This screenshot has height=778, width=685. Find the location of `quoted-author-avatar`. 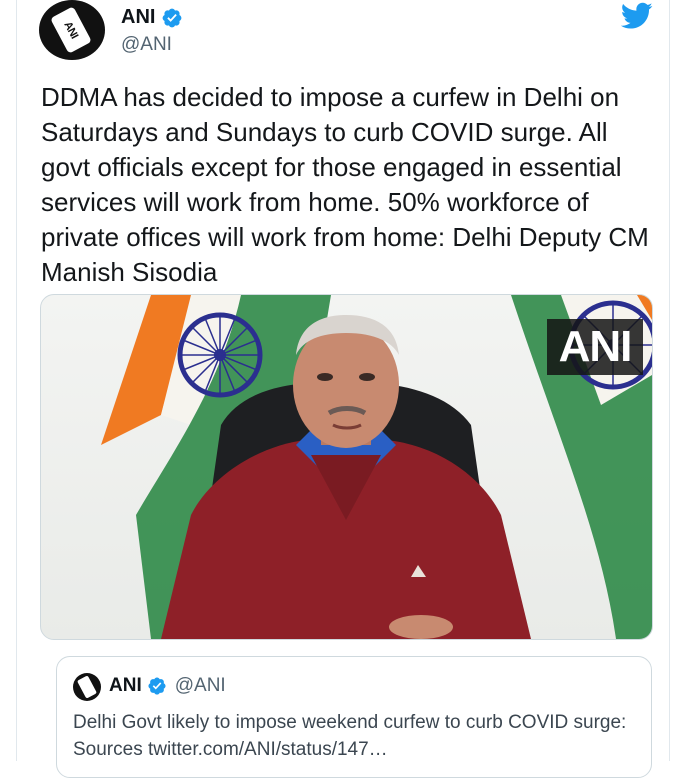

quoted-author-avatar is located at coordinates (87, 687).